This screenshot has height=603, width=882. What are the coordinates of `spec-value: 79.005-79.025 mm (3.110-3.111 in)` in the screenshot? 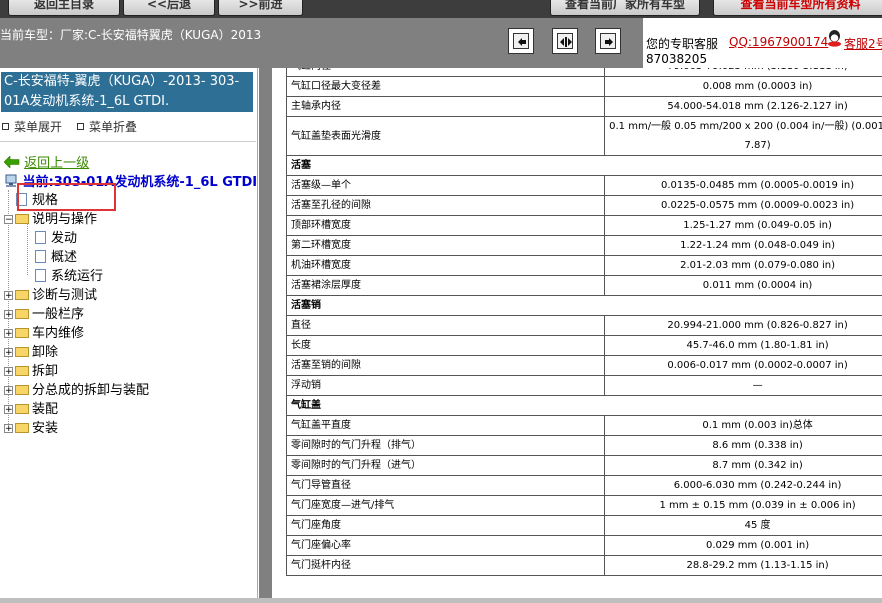 It's located at (743, 72).